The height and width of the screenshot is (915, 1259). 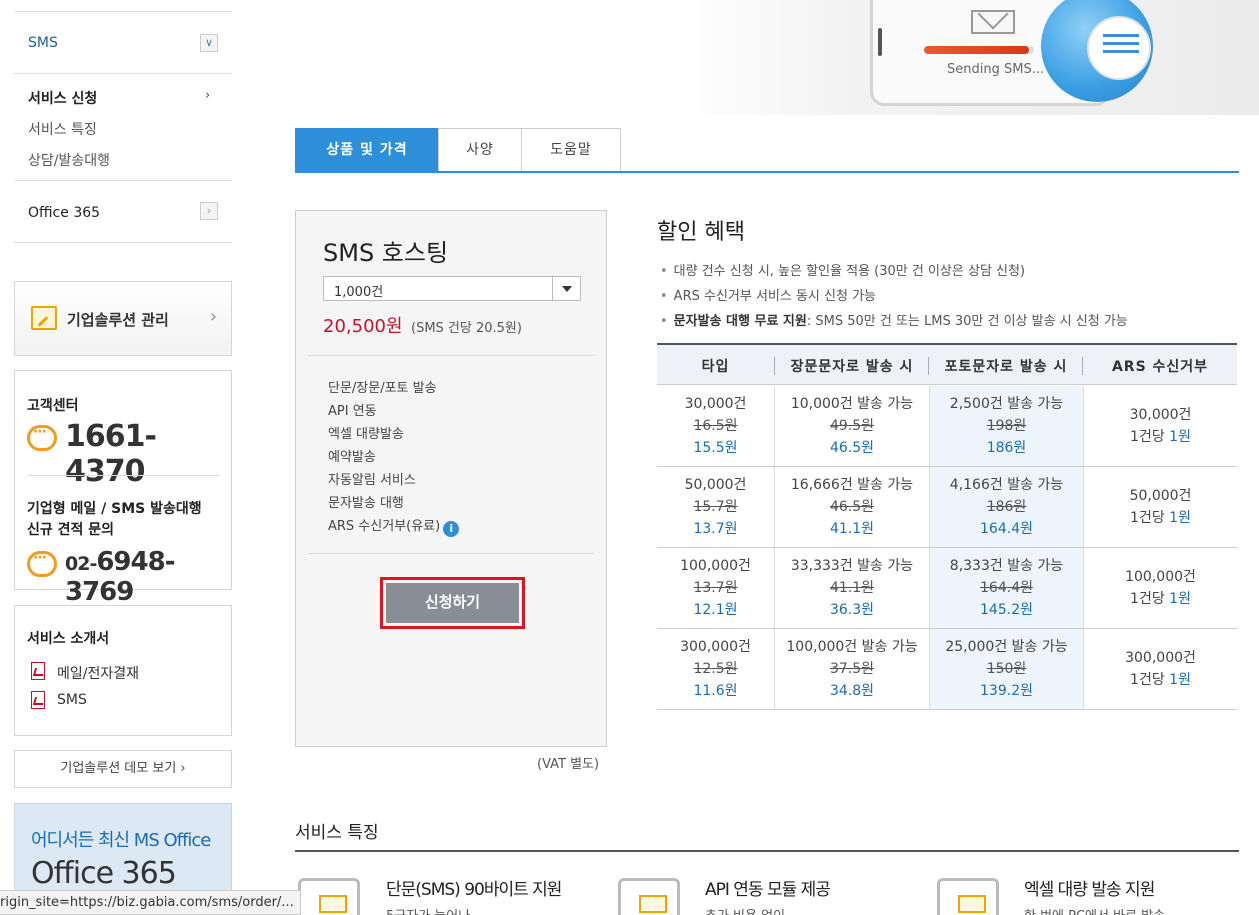 I want to click on header-lms: 장문문자로 발송 시, so click(x=852, y=367).